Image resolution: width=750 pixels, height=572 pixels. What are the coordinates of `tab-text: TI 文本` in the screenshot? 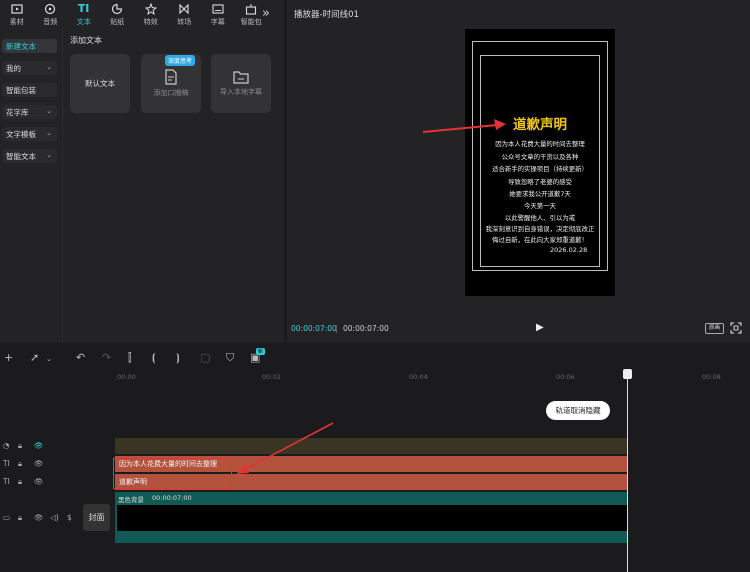 It's located at (84, 15).